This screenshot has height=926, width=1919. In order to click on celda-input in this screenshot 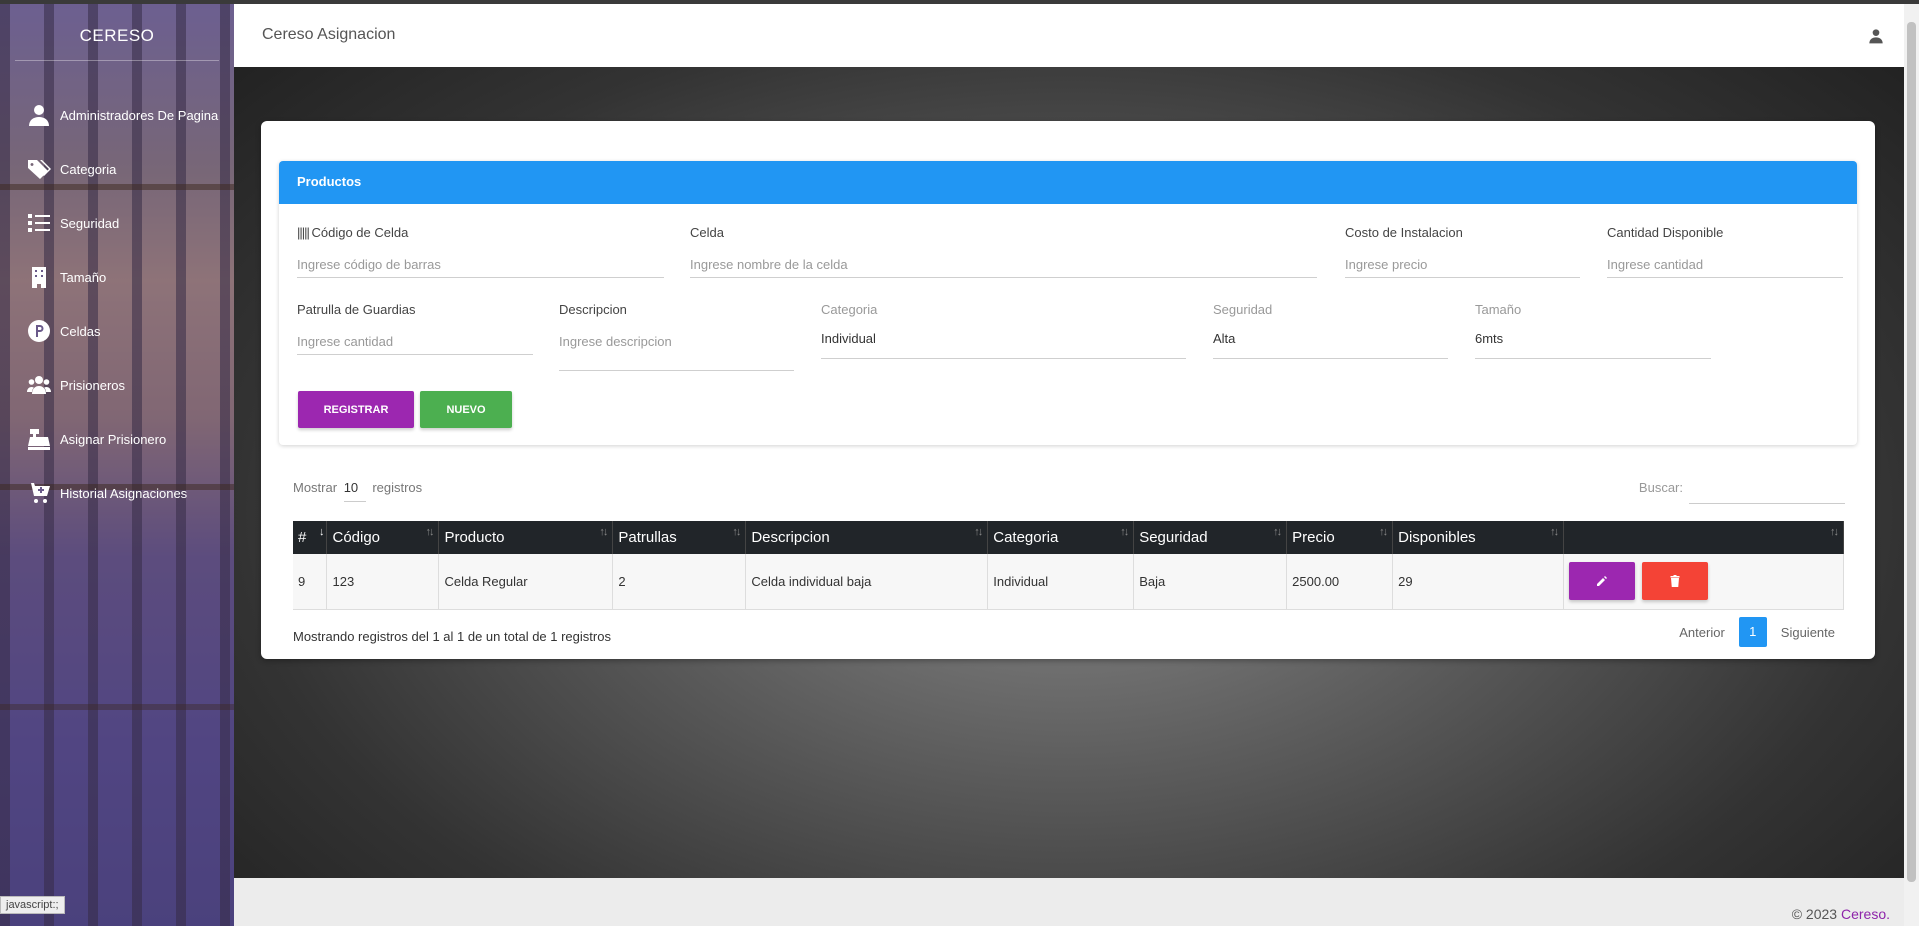, I will do `click(1003, 265)`.